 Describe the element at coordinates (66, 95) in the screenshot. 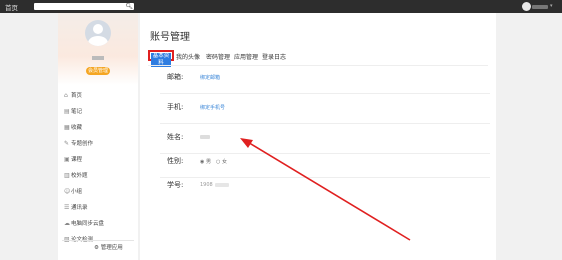

I see `home-icon: ⌂` at that location.